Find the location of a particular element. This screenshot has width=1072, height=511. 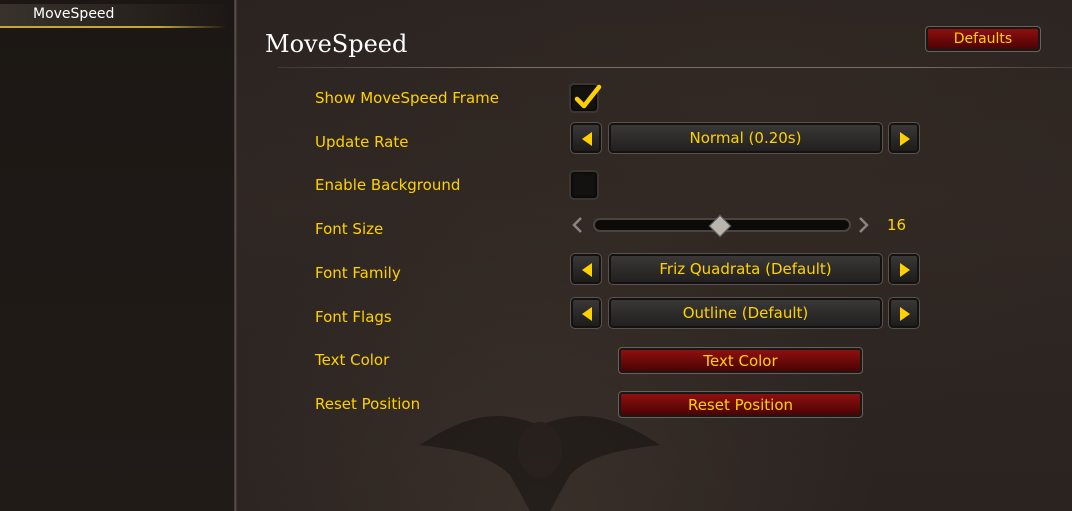

enable-background-label: Enable Background is located at coordinates (388, 185).